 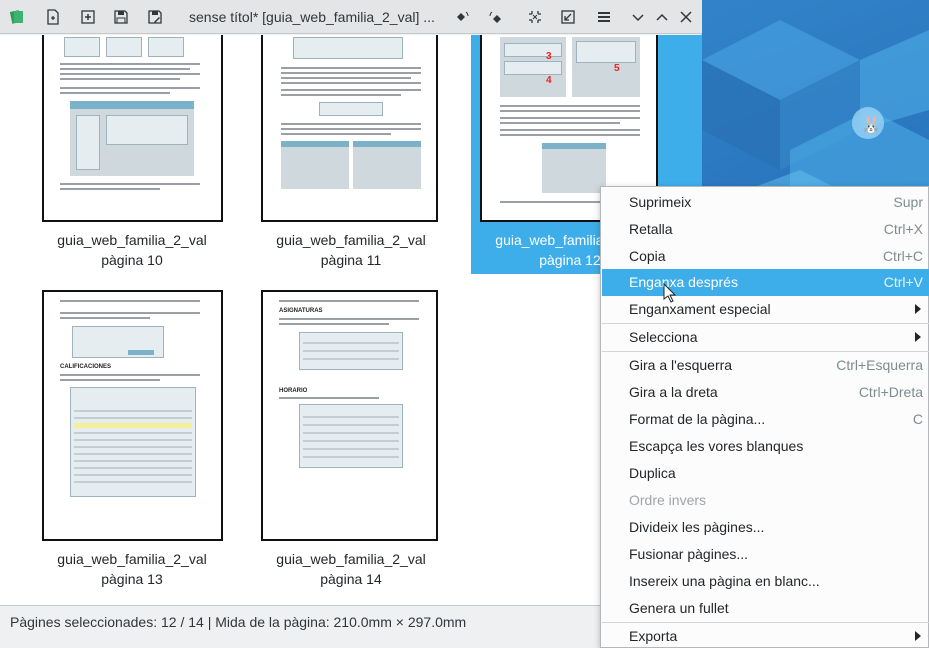 I want to click on rotate-left-icon, so click(x=462, y=17).